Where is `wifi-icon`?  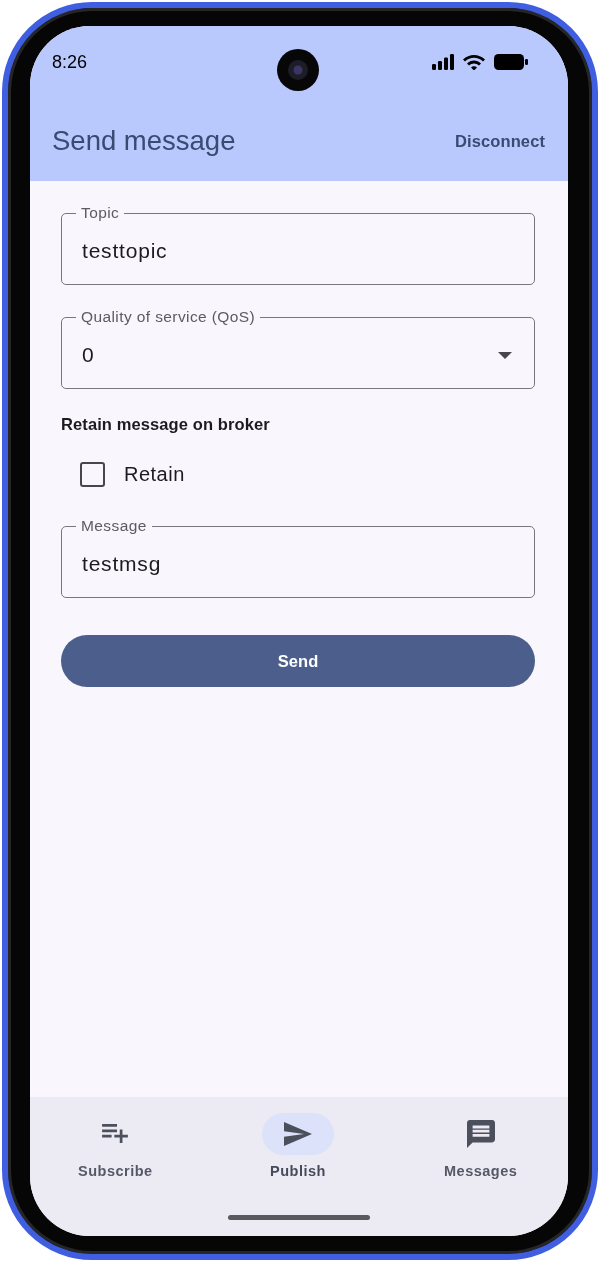
wifi-icon is located at coordinates (474, 62).